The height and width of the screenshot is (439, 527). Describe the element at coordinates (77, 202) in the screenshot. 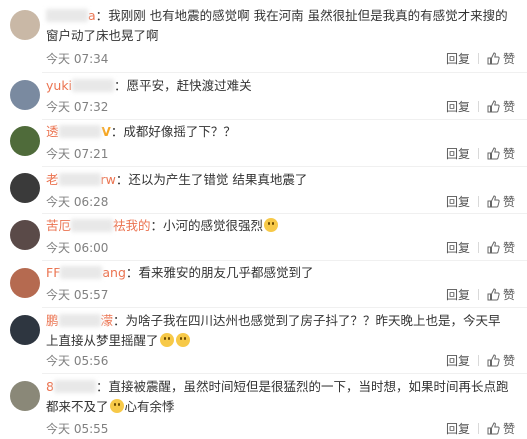

I see `timestamp: 今天 06:28` at that location.